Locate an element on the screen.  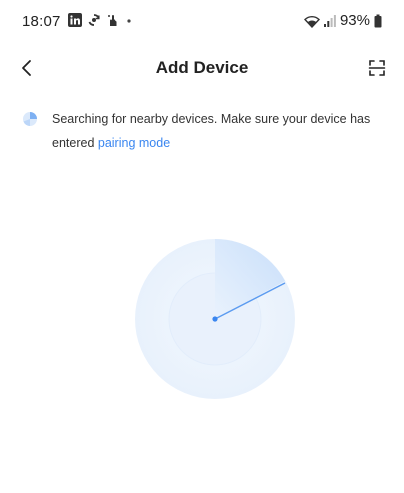
page-title: Add Device is located at coordinates (202, 67).